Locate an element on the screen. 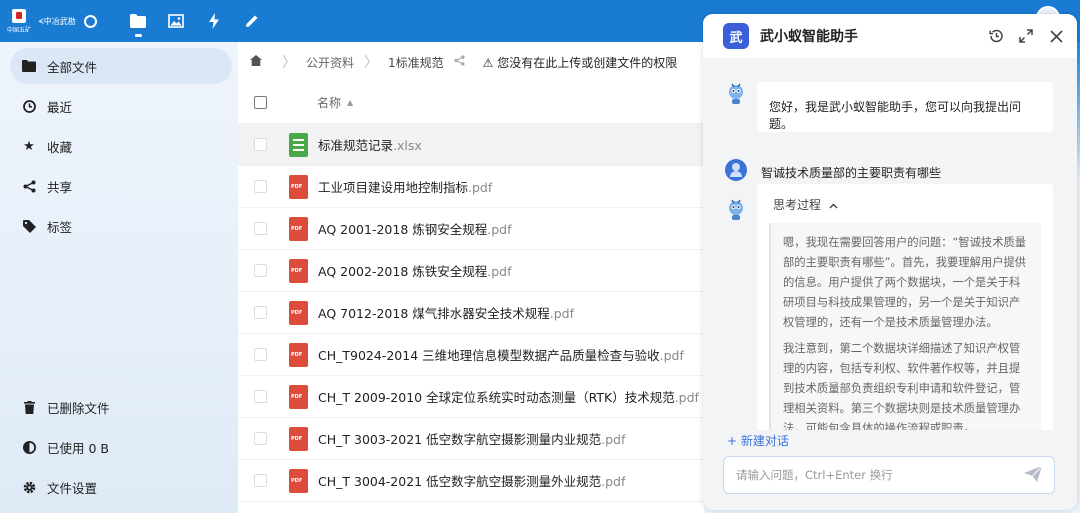 The height and width of the screenshot is (513, 1080). select-all-checkbox is located at coordinates (260, 102).